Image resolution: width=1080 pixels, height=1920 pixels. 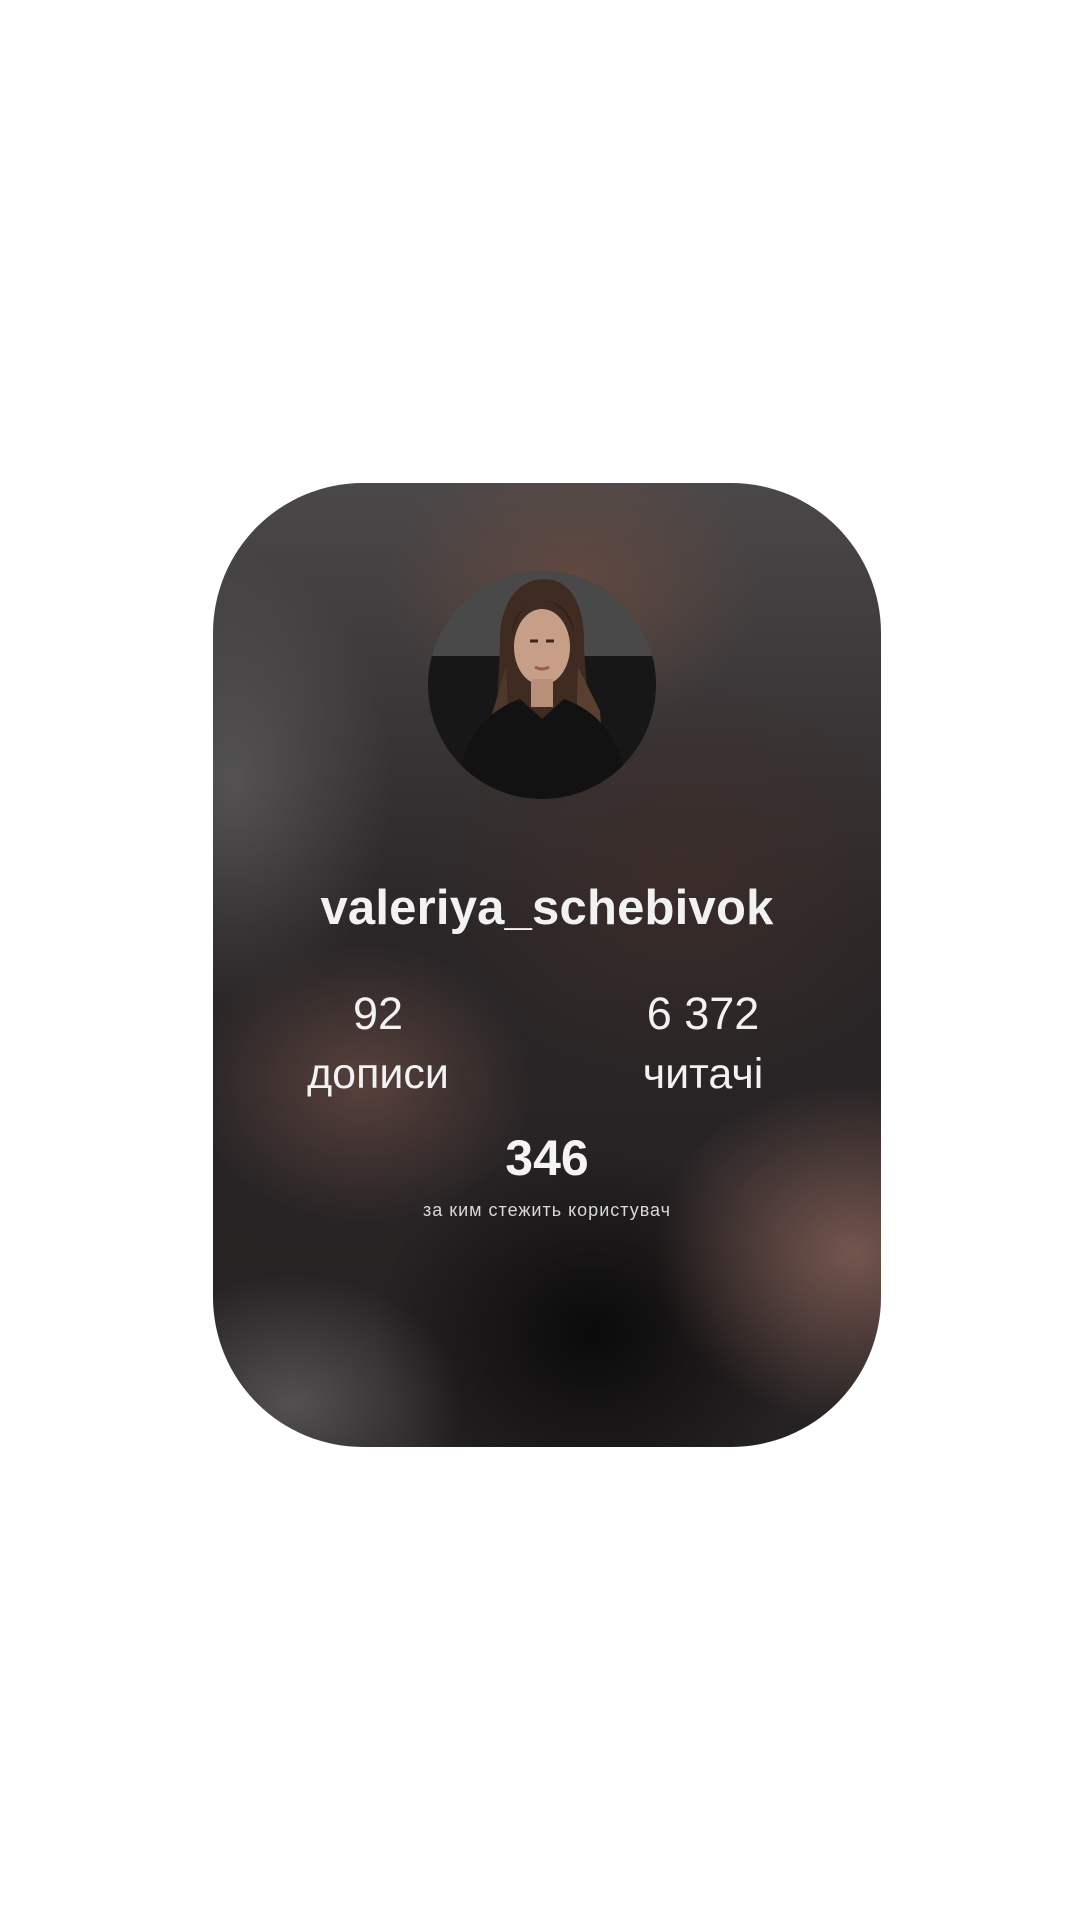 What do you see at coordinates (378, 1074) in the screenshot?
I see `posts-label: дописи` at bounding box center [378, 1074].